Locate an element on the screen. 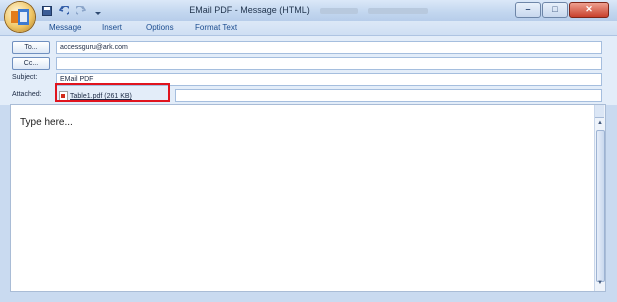 The height and width of the screenshot is (302, 617). maximize-icon: □ is located at coordinates (555, 10).